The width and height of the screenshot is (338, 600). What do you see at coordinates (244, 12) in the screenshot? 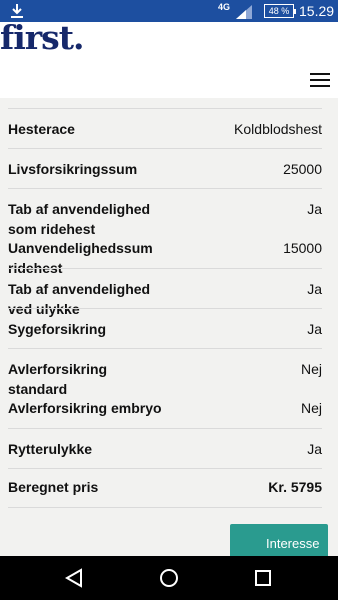
I see `signal-icon` at bounding box center [244, 12].